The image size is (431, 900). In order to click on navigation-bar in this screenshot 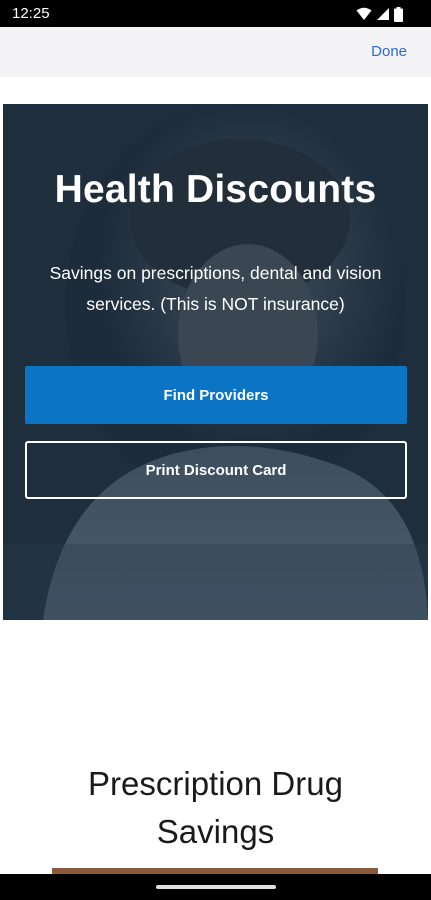, I will do `click(215, 887)`.